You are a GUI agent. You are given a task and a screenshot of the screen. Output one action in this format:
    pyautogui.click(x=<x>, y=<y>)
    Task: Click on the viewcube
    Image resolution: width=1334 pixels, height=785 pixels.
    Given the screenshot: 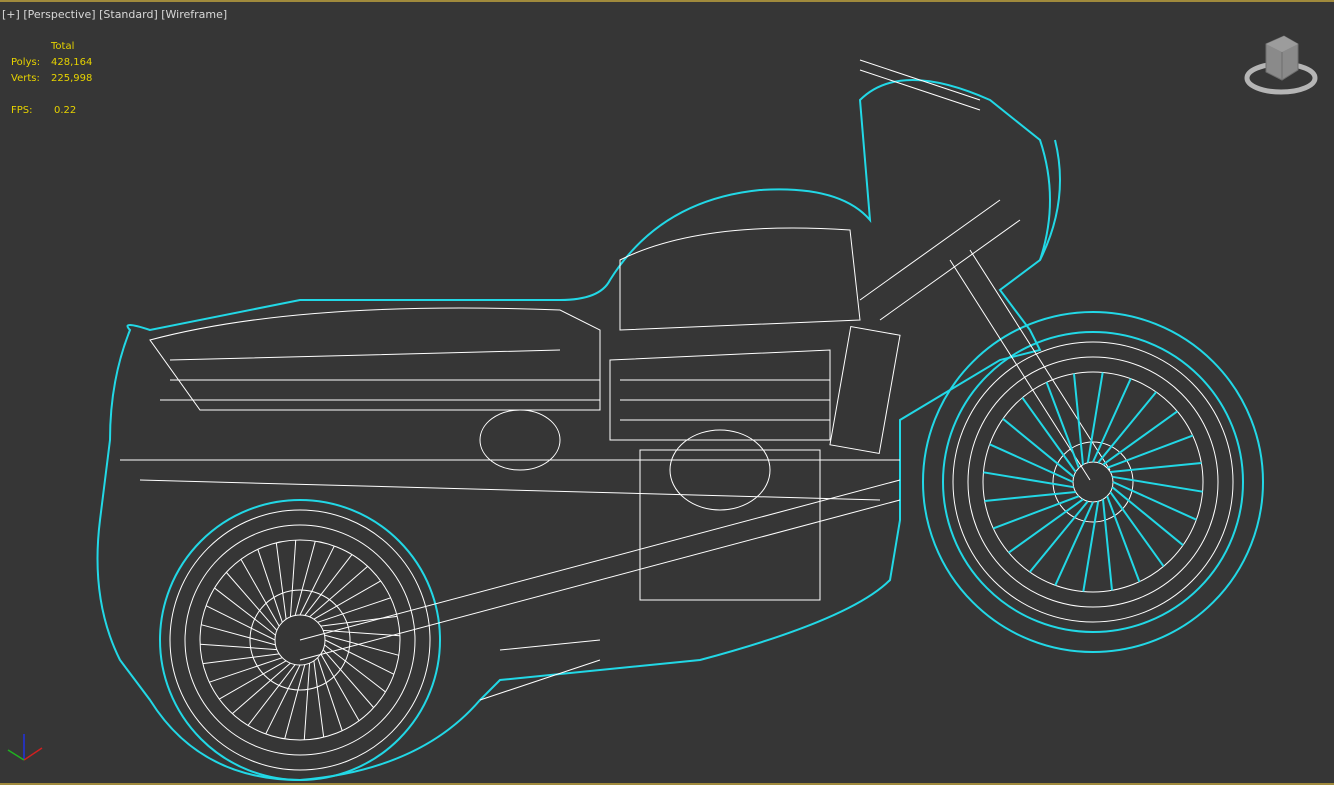 What is the action you would take?
    pyautogui.click(x=1281, y=65)
    